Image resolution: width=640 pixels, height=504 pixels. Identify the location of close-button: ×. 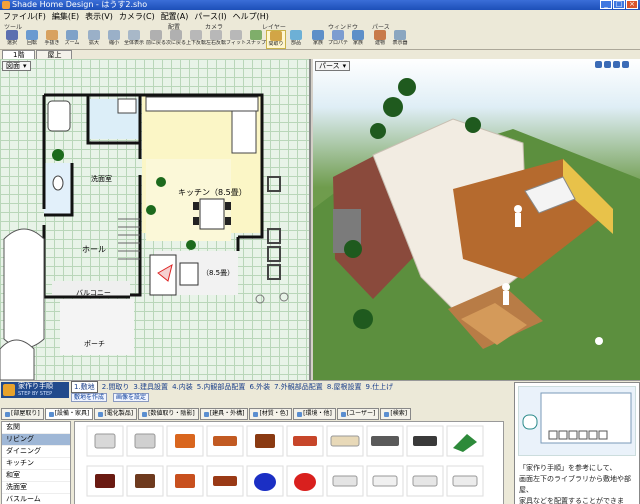
(632, 4).